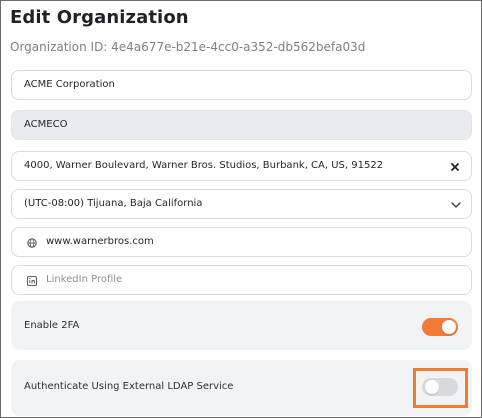 The width and height of the screenshot is (482, 418). What do you see at coordinates (440, 388) in the screenshot?
I see `ldap-toggle-highlight` at bounding box center [440, 388].